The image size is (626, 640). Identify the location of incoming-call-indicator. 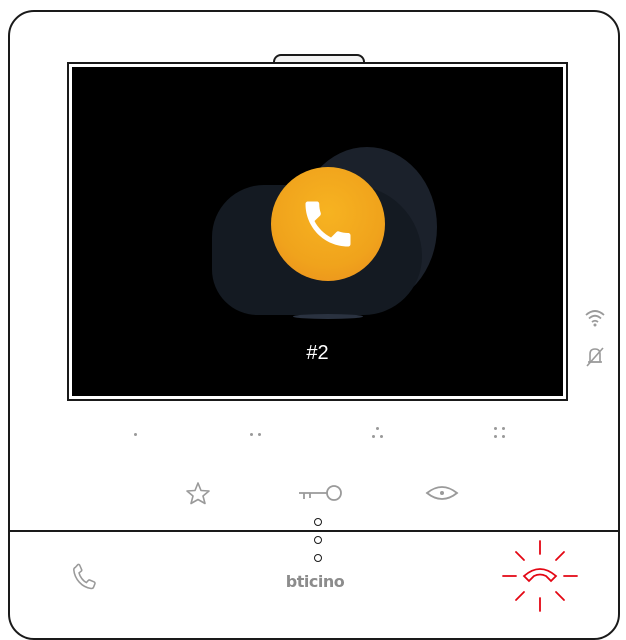
(328, 224).